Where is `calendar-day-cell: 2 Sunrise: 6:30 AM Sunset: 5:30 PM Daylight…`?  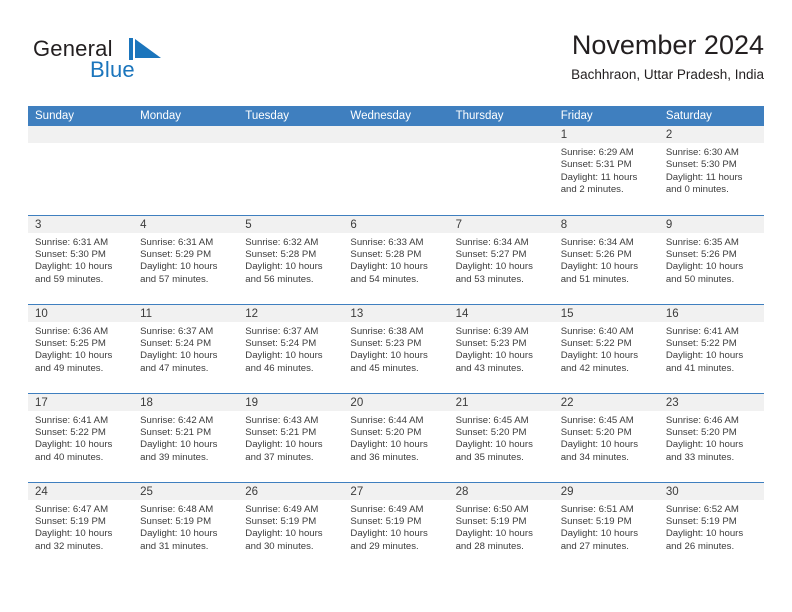
calendar-day-cell: 2 Sunrise: 6:30 AM Sunset: 5:30 PM Daylight… is located at coordinates (711, 170).